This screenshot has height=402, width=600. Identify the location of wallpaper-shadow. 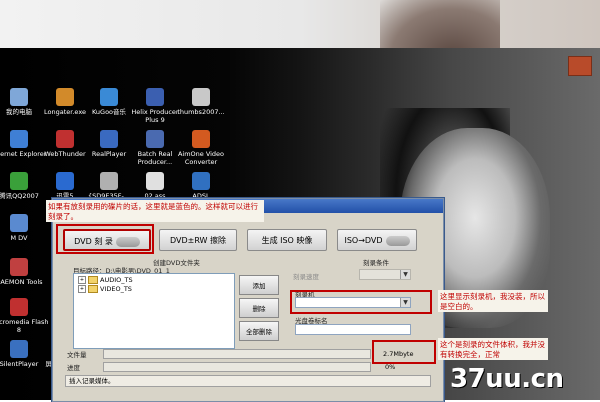
(440, 24).